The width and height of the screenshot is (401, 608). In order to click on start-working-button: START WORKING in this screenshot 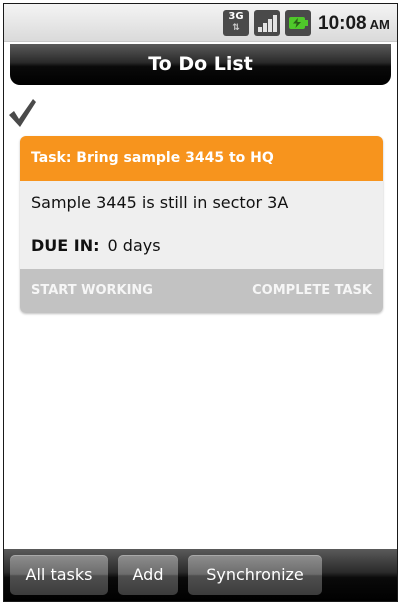, I will do `click(92, 291)`.